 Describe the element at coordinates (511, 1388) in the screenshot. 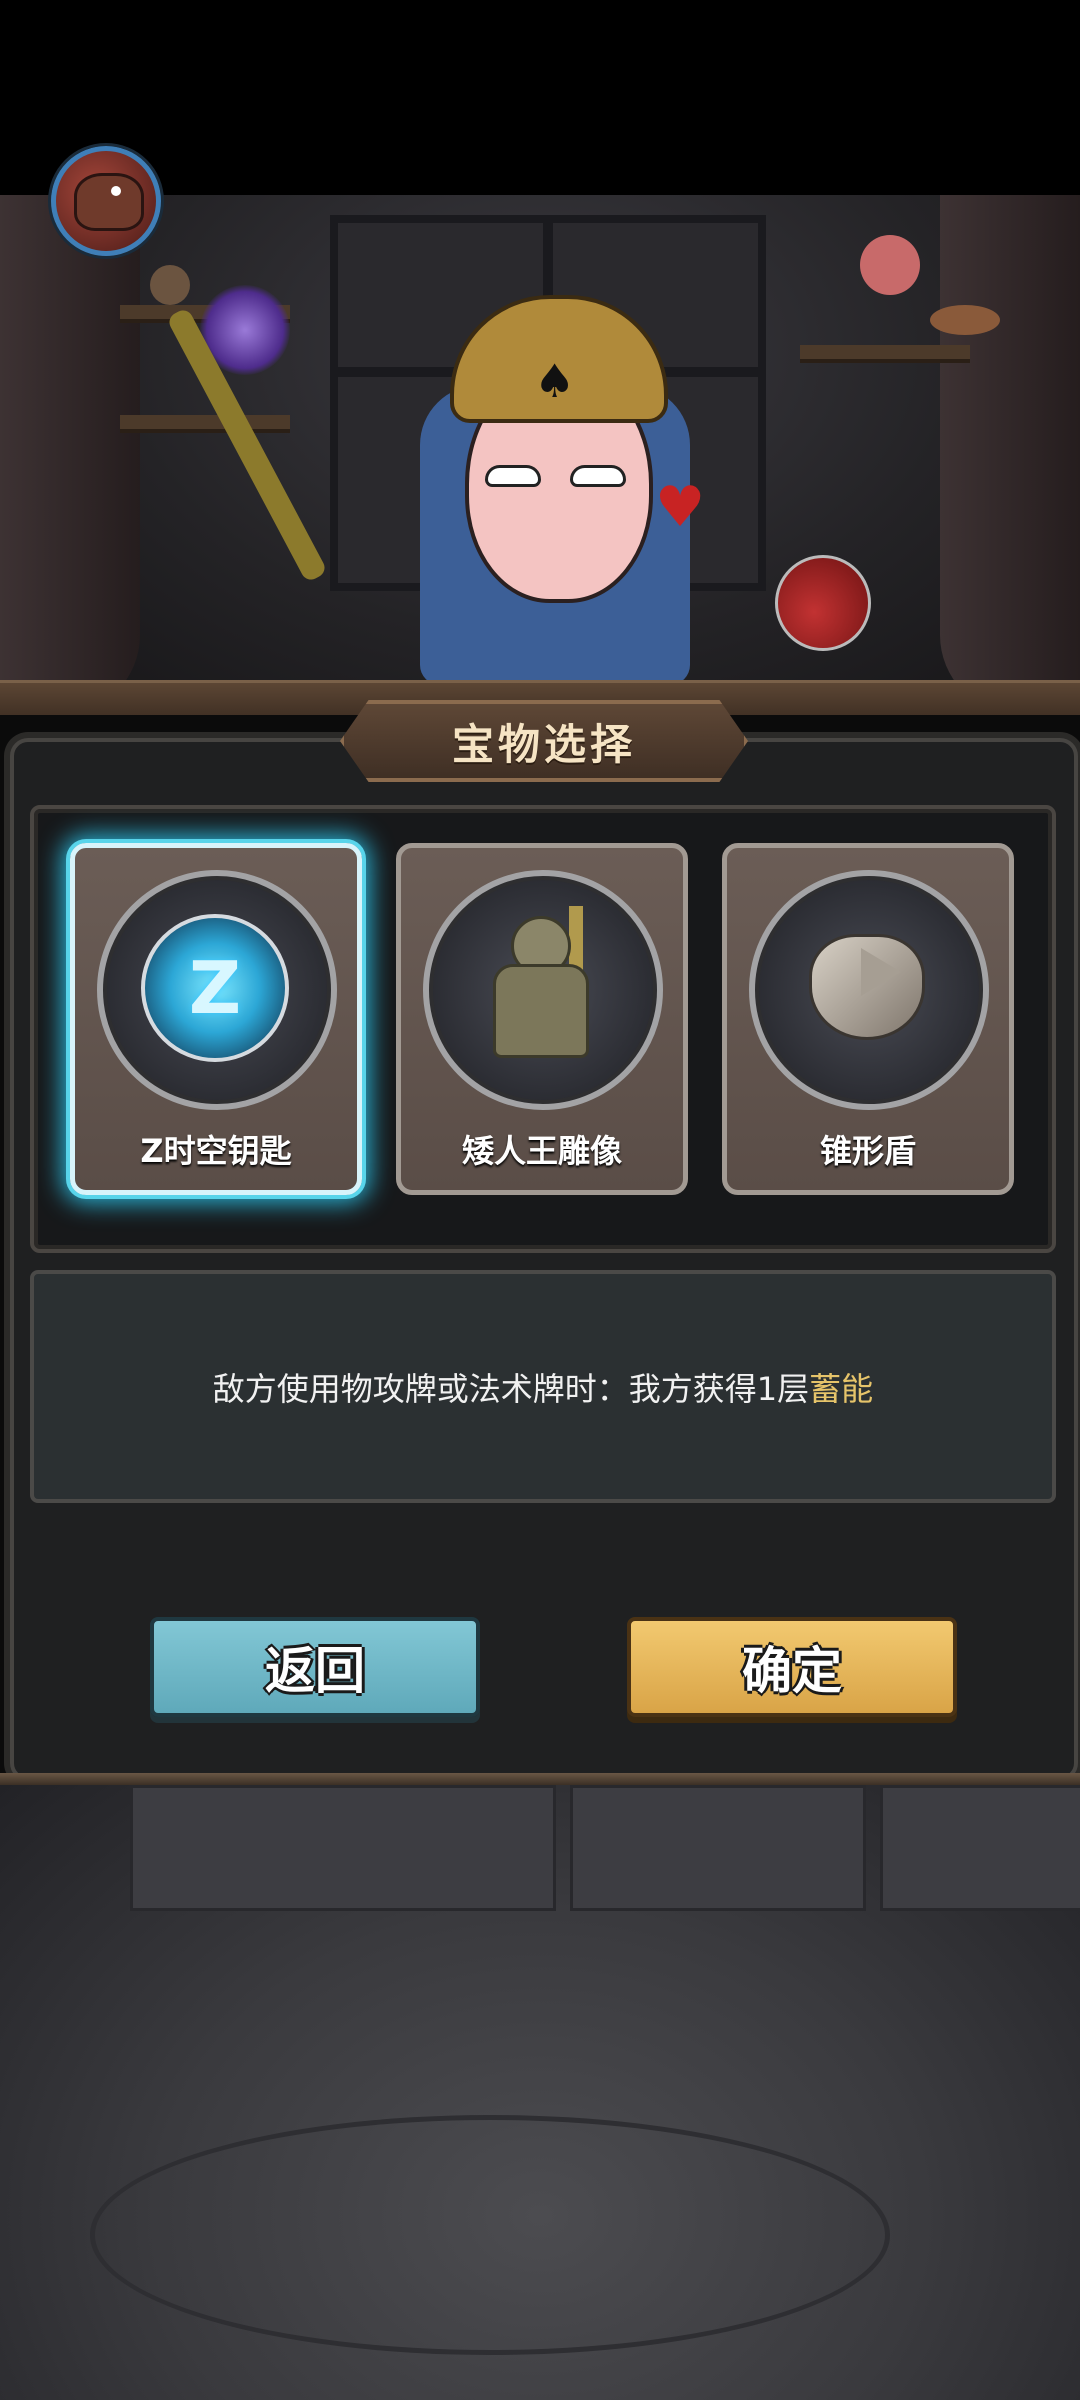

I see `description-text: 敌方使用物攻牌或法术牌时：我方获得1层` at that location.